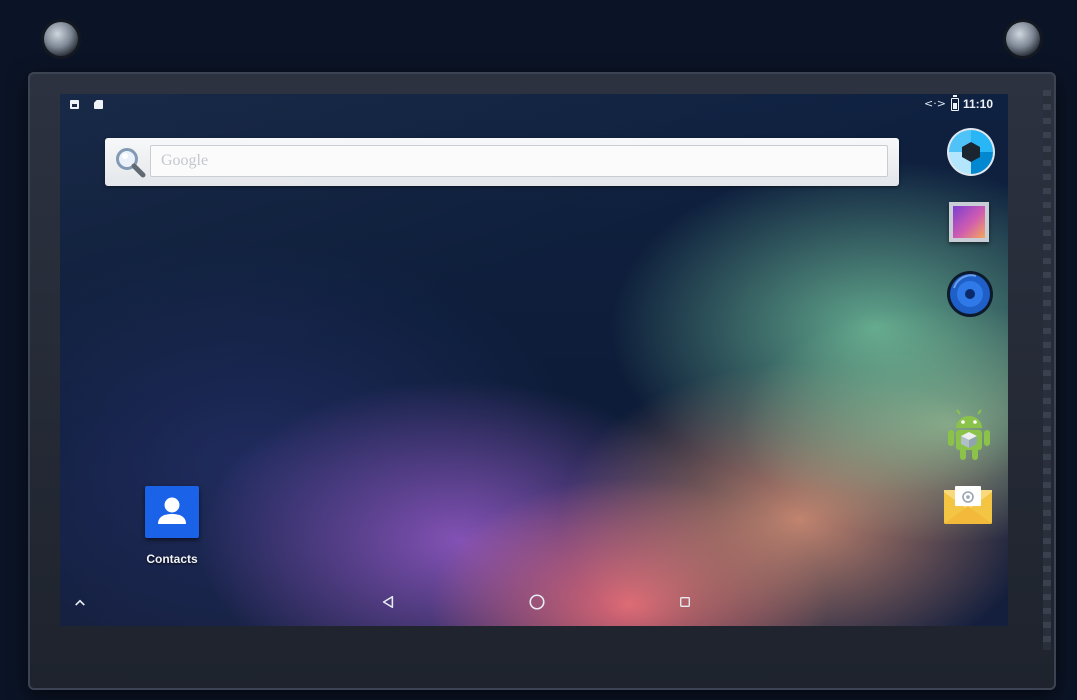 This screenshot has height=700, width=1077. I want to click on chevron-up-icon, so click(80, 602).